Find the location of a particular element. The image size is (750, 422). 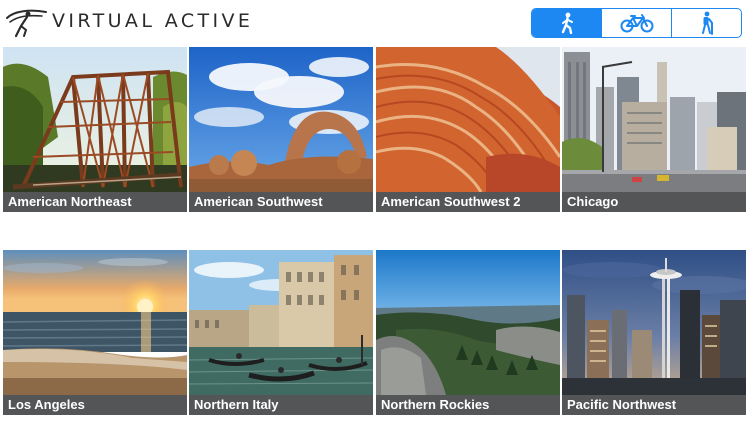

walk-mode-button is located at coordinates (567, 23).